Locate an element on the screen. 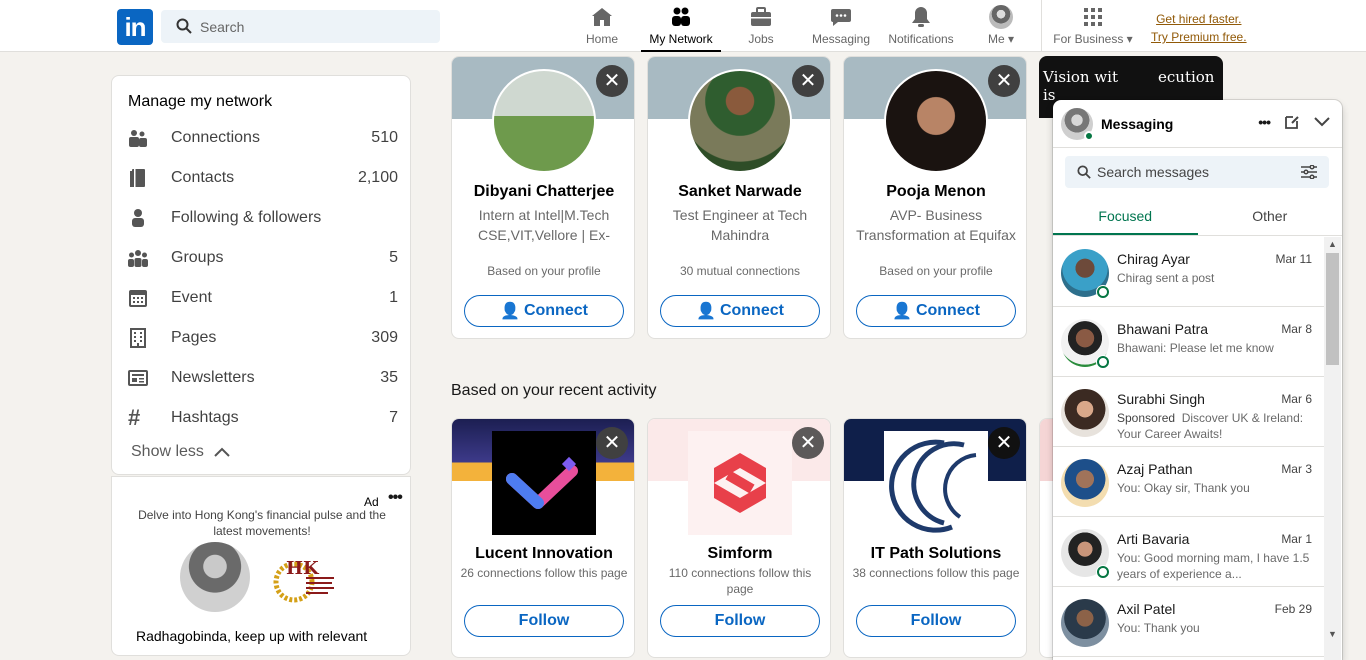  sidebar-item-following: Following & followers is located at coordinates (263, 218).